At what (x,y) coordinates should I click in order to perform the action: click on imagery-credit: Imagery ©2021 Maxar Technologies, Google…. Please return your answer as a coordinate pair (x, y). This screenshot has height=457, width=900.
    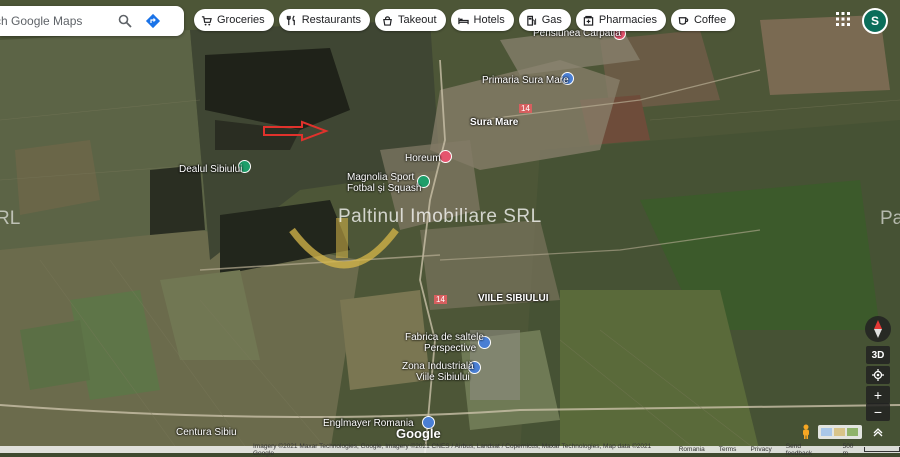
    Looking at the image, I should click on (452, 449).